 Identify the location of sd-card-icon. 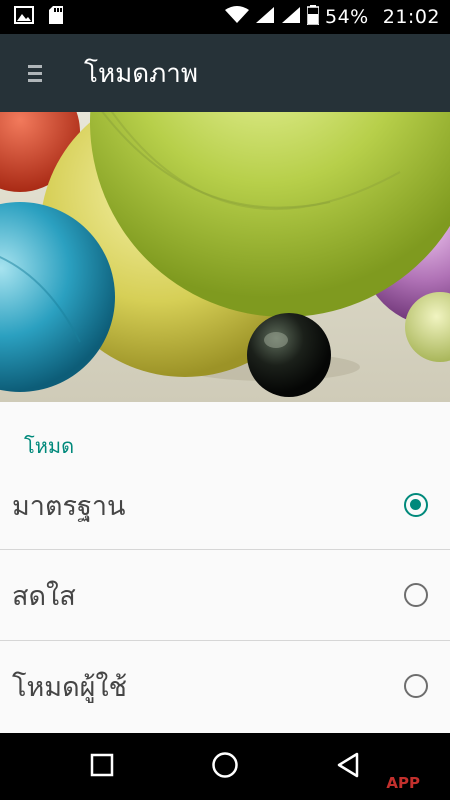
(56, 17).